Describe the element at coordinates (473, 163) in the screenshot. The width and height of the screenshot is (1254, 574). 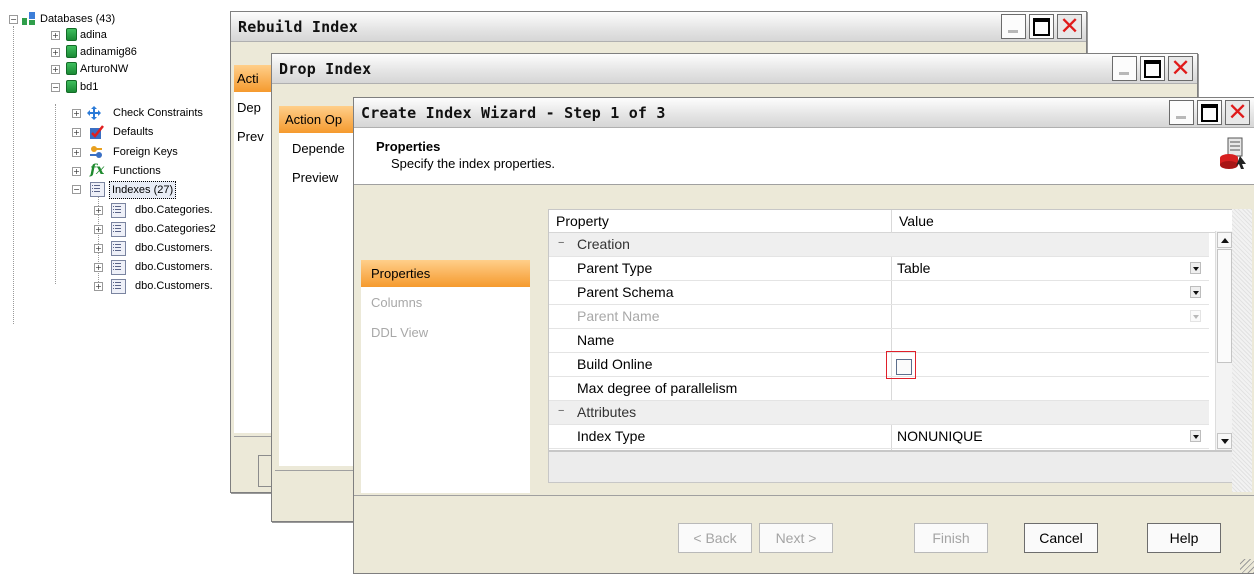
I see `step-subtitle: Specify the index properties.` at that location.